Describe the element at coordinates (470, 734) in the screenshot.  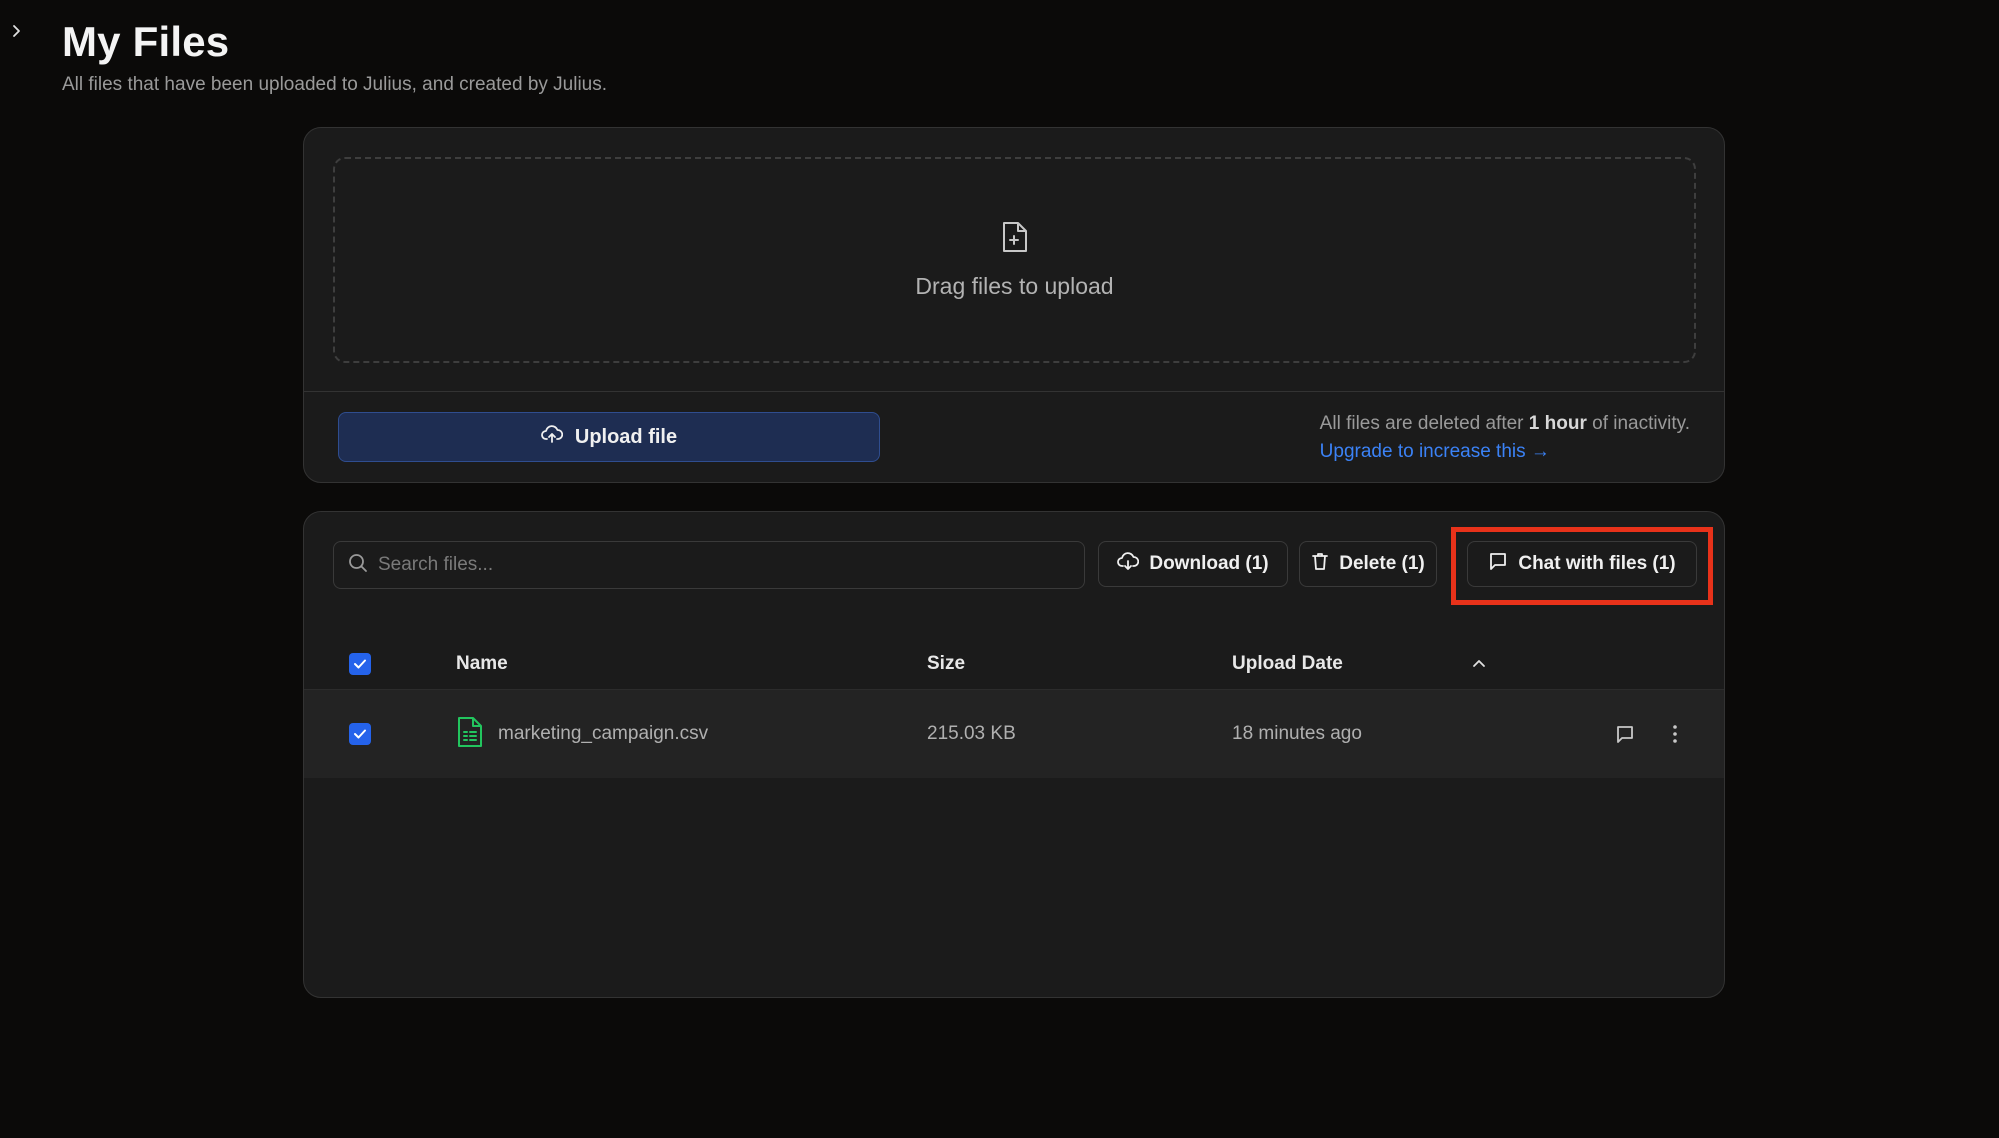
I see `csv-file-icon` at that location.